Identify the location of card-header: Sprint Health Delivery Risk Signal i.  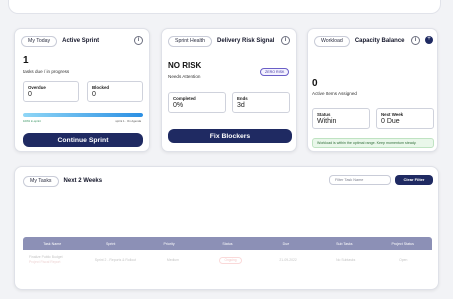
(229, 41).